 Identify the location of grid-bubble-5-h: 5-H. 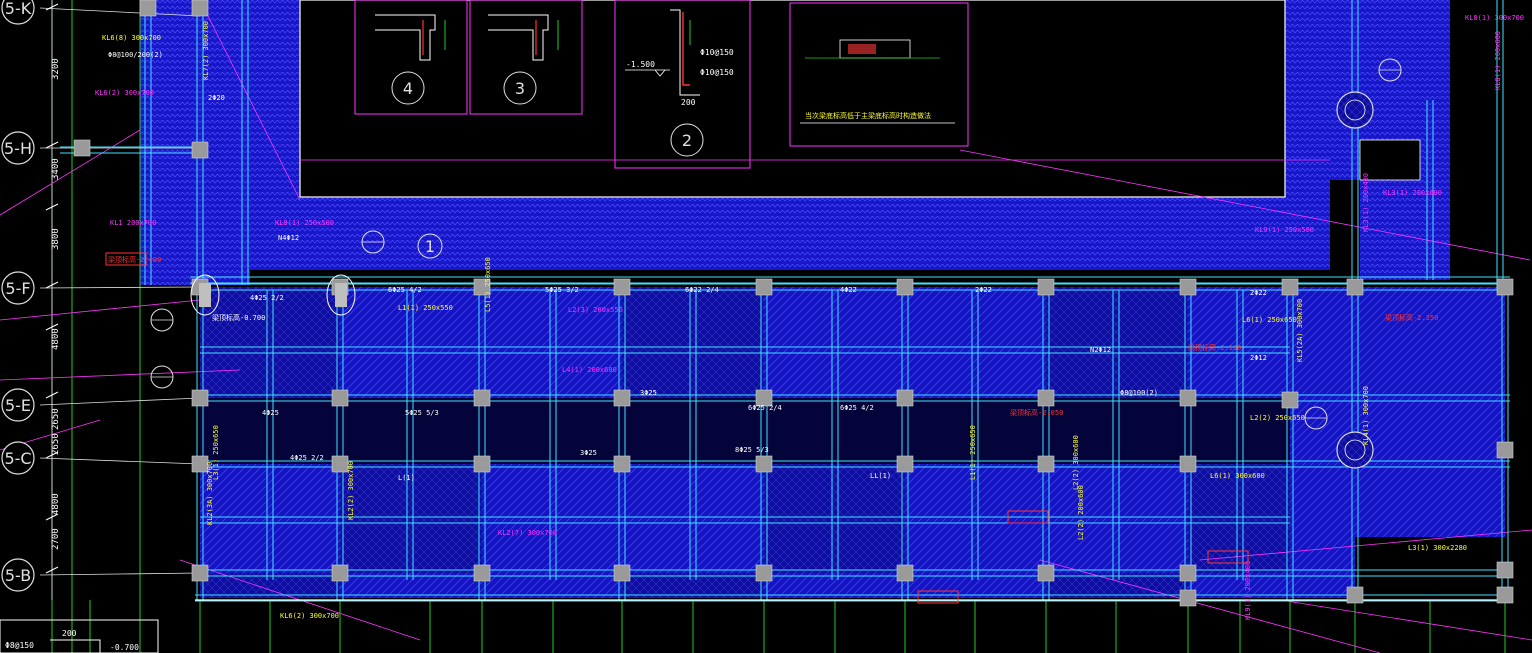
(18, 148).